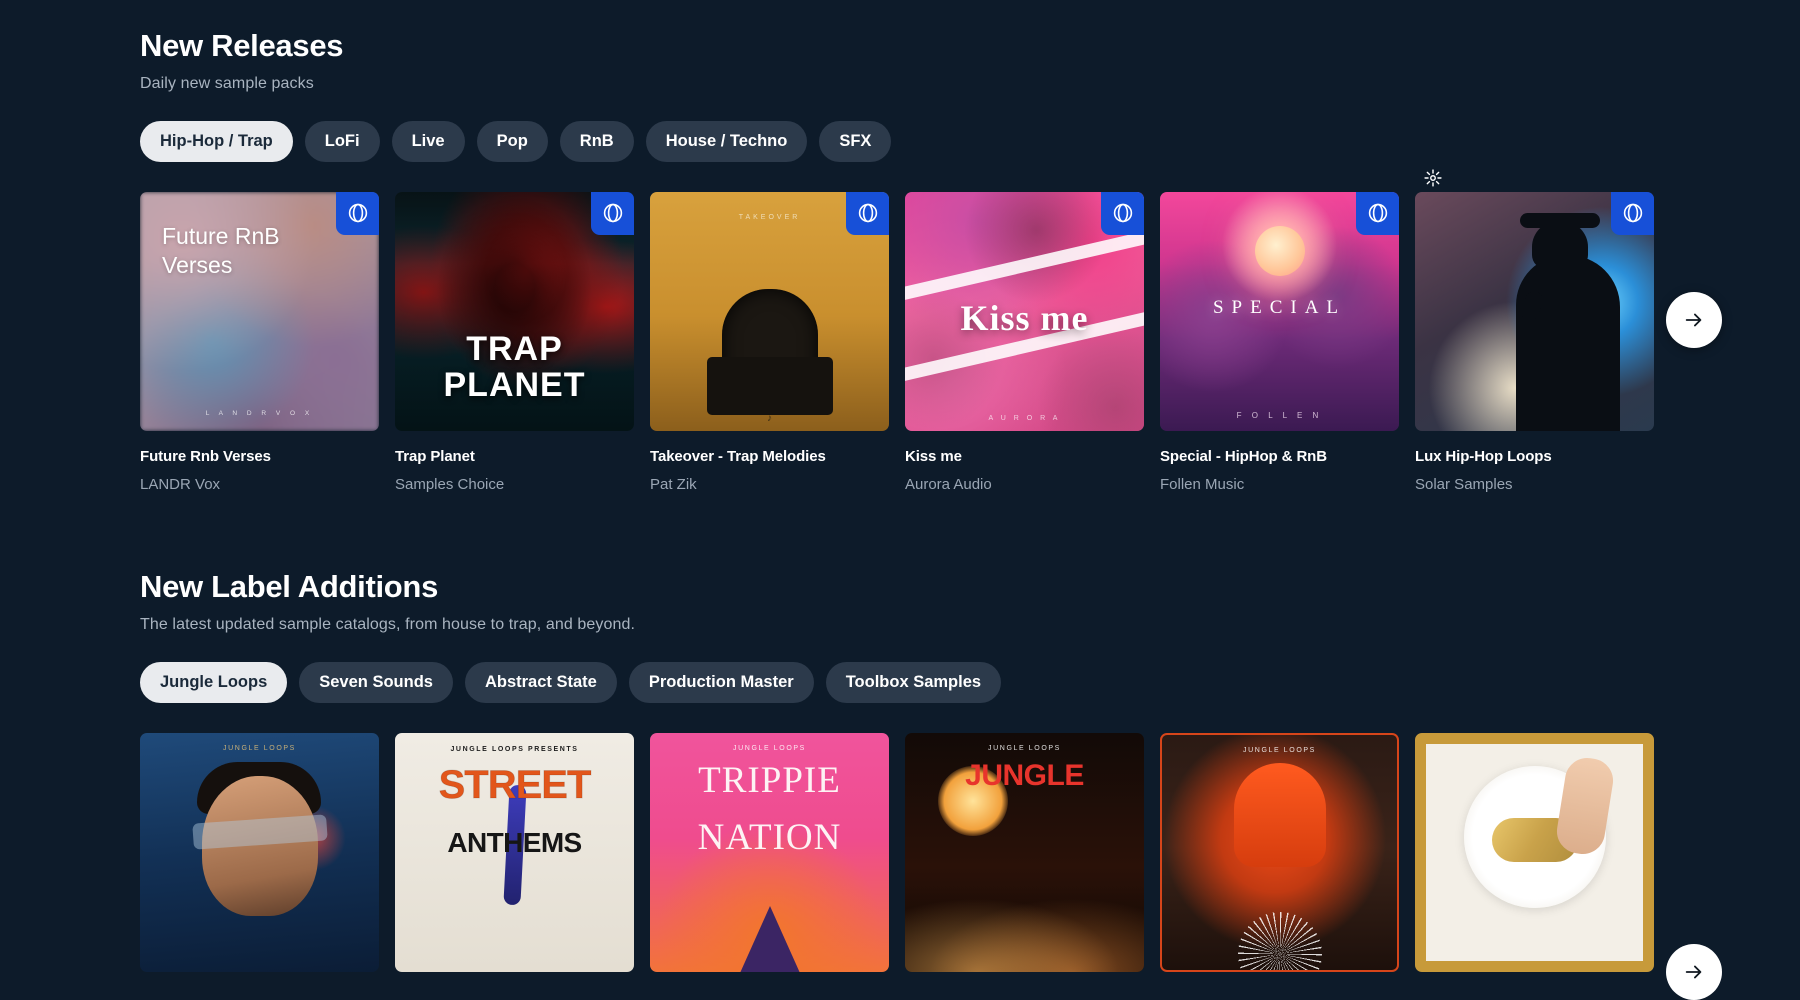 This screenshot has width=1800, height=1000. What do you see at coordinates (259, 413) in the screenshot?
I see `artwork-footer-text: L A N D R V O X` at bounding box center [259, 413].